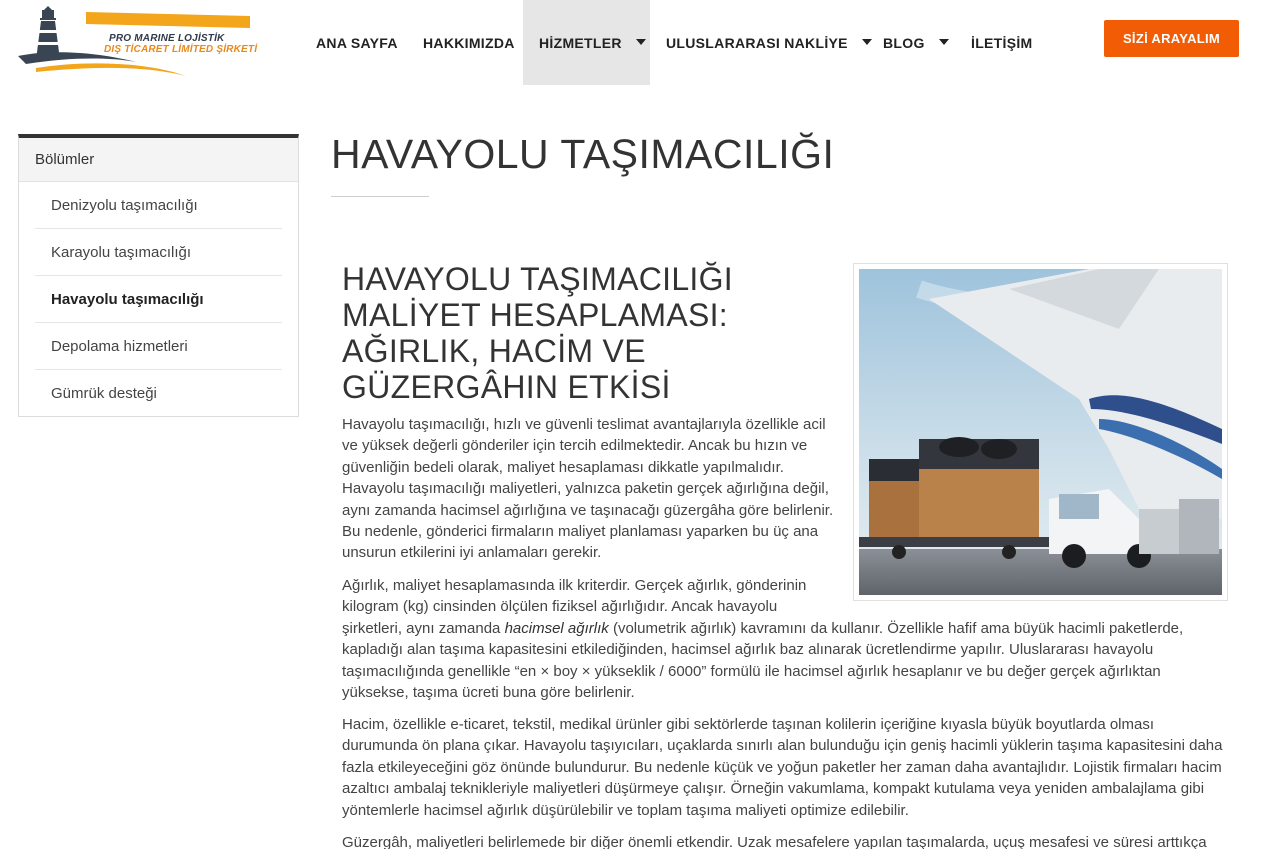 Image resolution: width=1280 pixels, height=849 pixels. I want to click on nav-item-blog: BLOG, so click(916, 42).